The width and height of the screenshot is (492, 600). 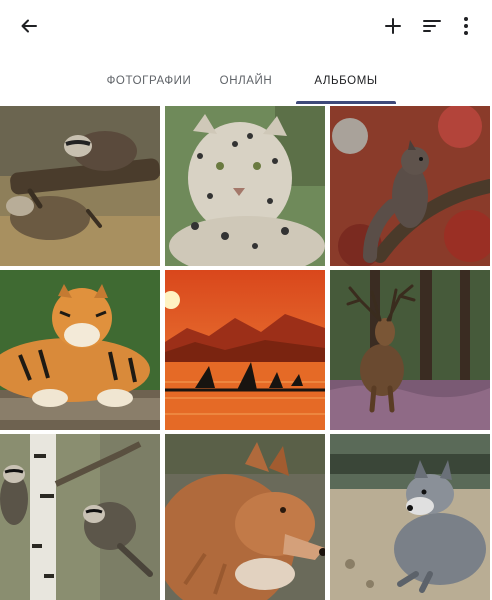 I want to click on photo-tile-raccoons, so click(x=80, y=186).